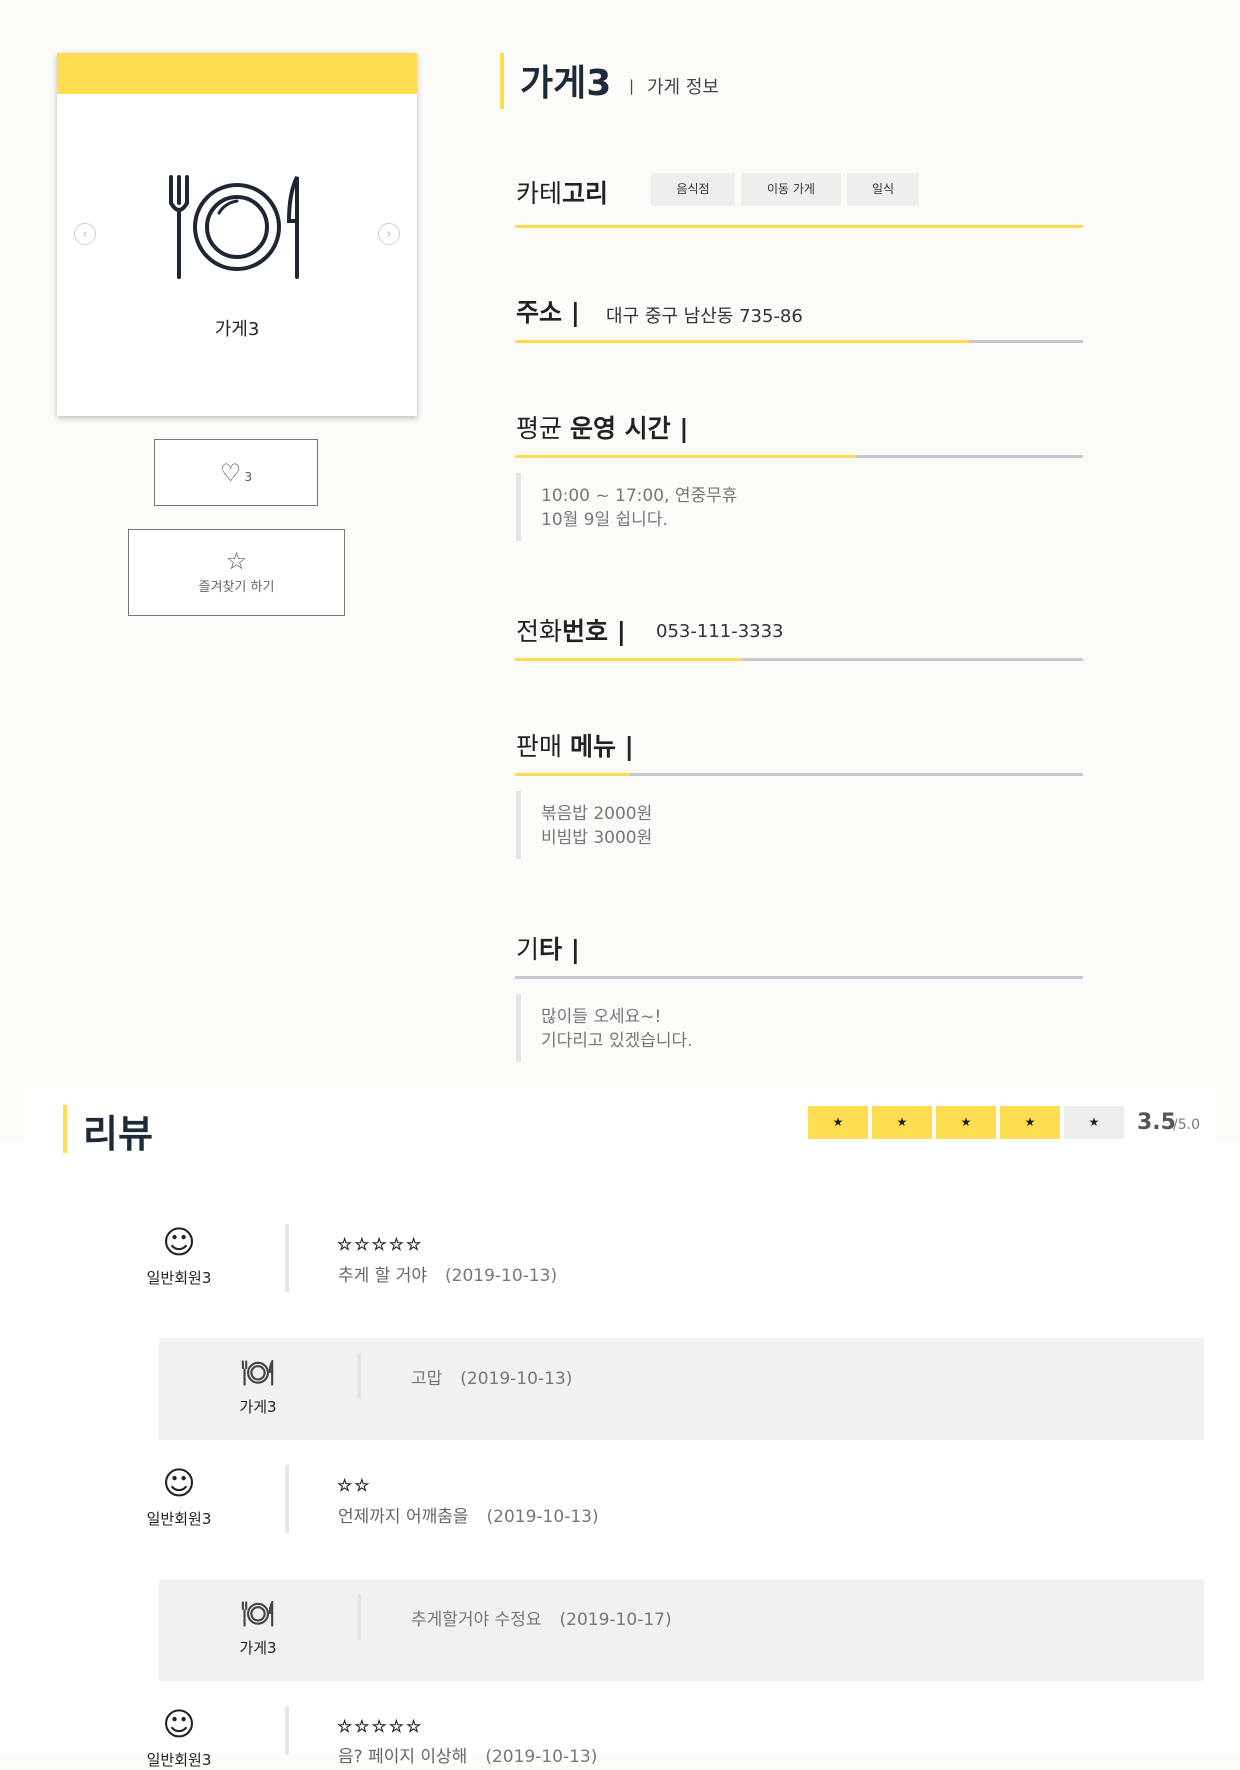 Image resolution: width=1240 pixels, height=1770 pixels. Describe the element at coordinates (65, 1129) in the screenshot. I see `review-accent-bar` at that location.